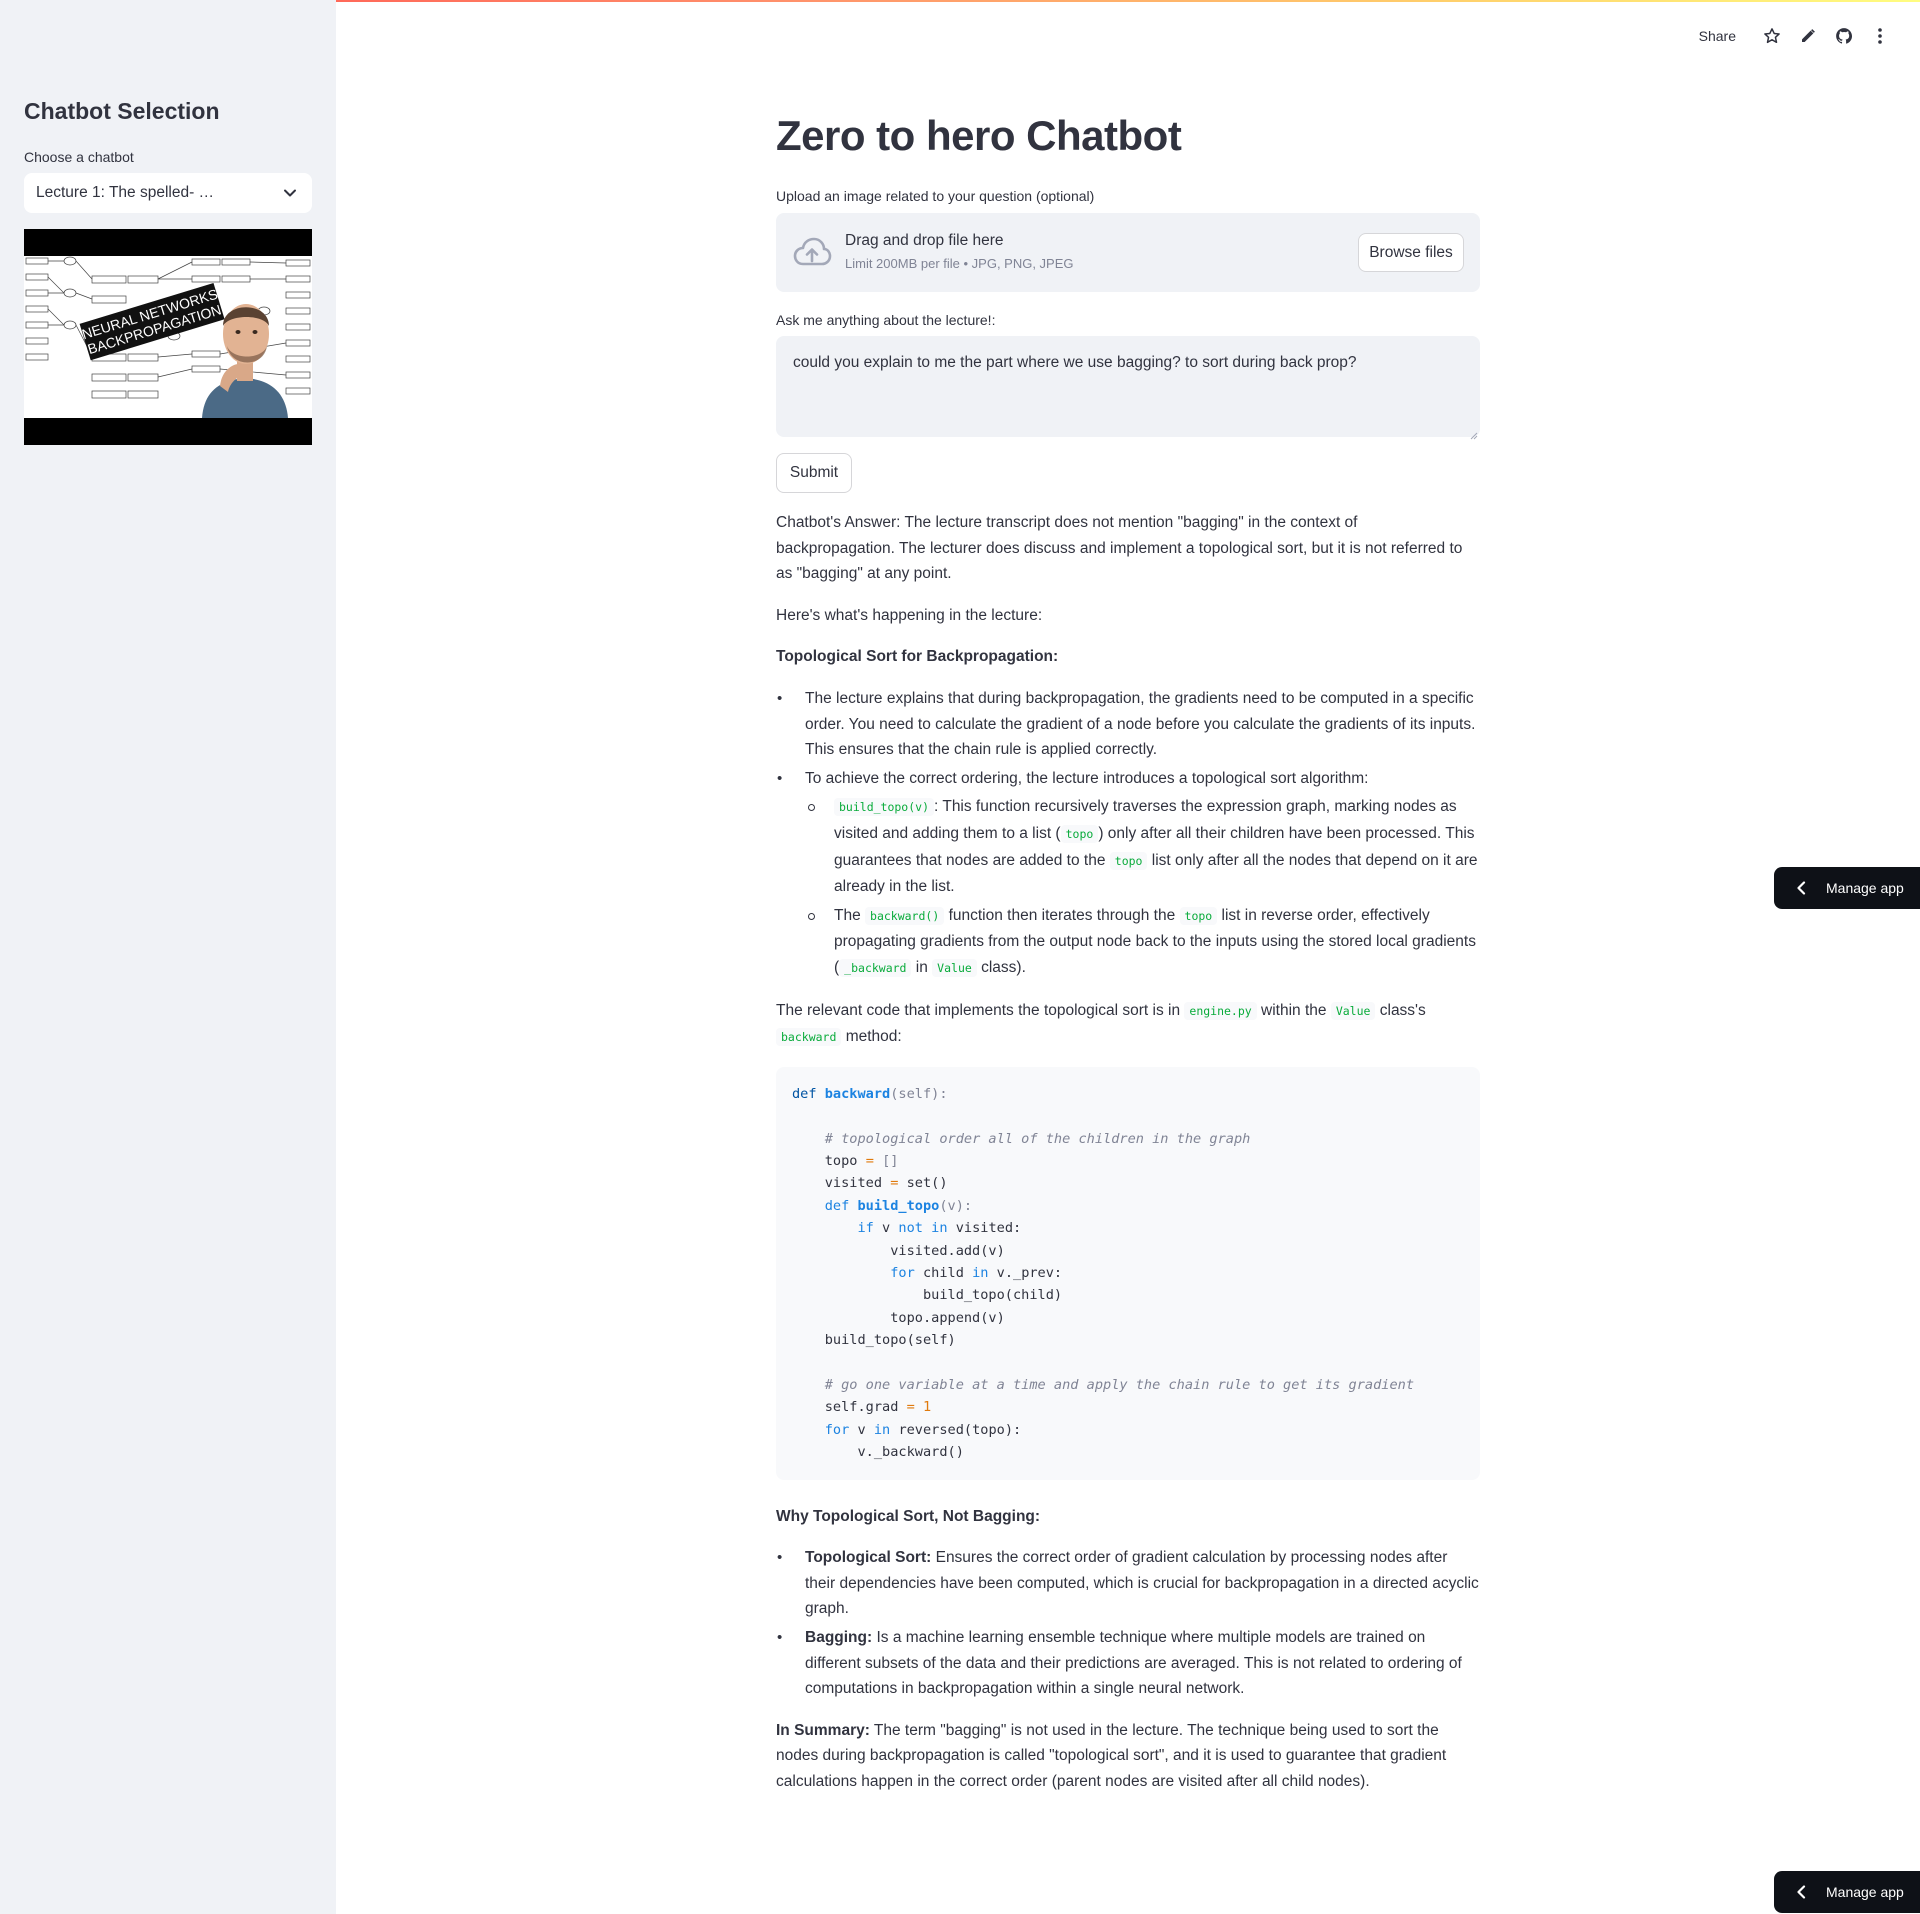  I want to click on upload-limit-text: Limit 200MB per file • JPG, PNG, JPEG, so click(959, 263).